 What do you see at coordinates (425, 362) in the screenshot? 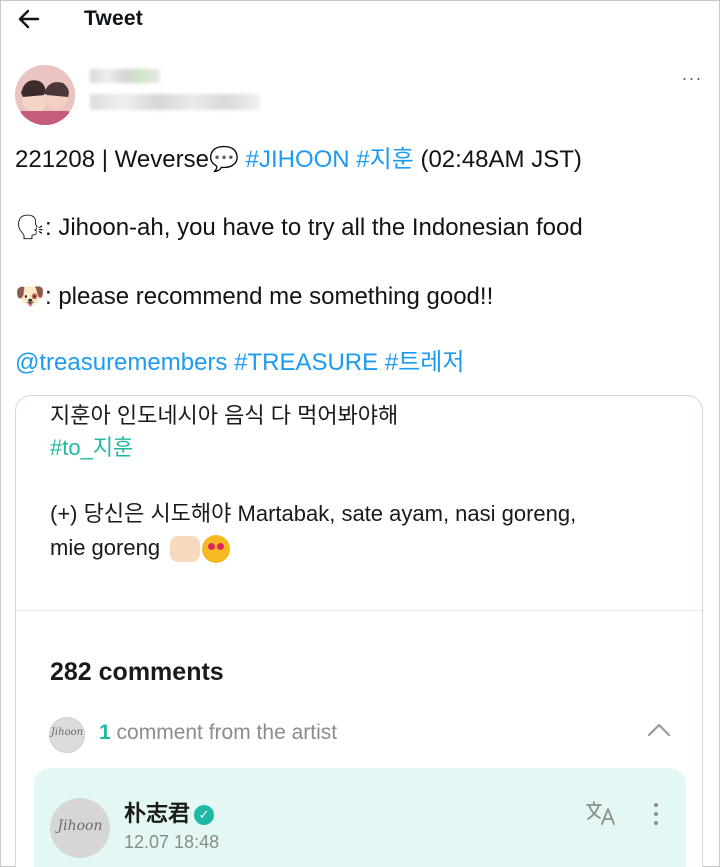
I see `hashtag-treasure-korean: #트레저` at bounding box center [425, 362].